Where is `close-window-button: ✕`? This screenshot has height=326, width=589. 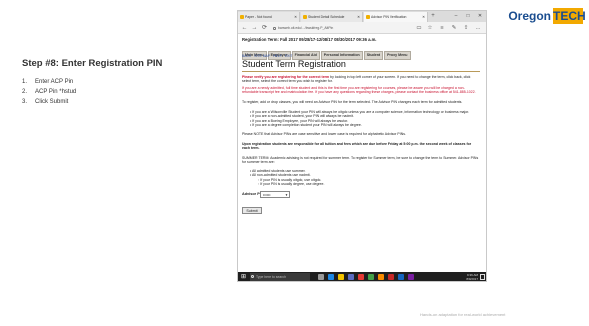 close-window-button: ✕ is located at coordinates (480, 16).